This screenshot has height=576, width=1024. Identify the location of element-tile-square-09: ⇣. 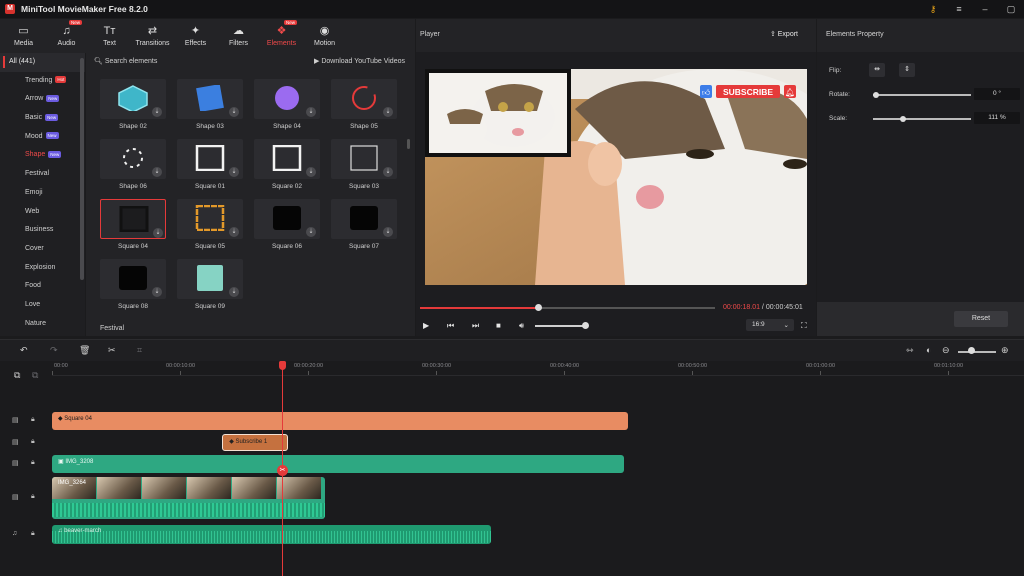
(210, 279).